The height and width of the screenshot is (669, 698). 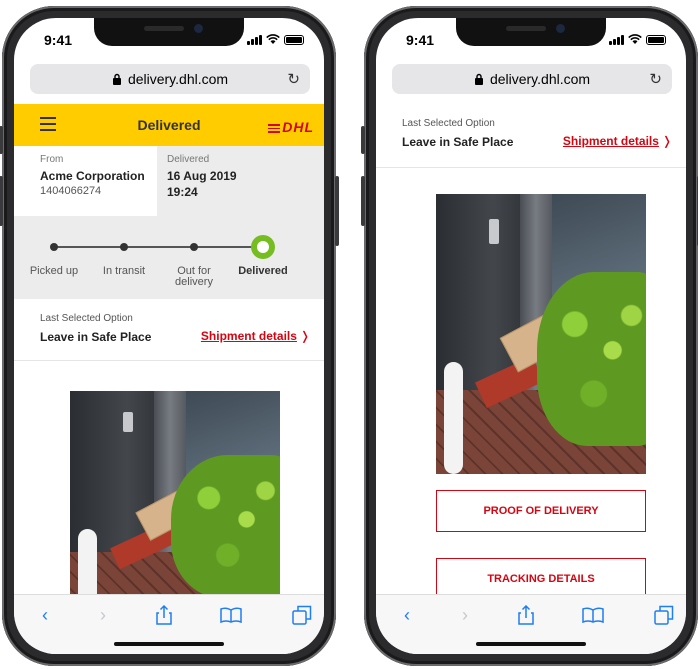 I want to click on progress-track, so click(x=163, y=247).